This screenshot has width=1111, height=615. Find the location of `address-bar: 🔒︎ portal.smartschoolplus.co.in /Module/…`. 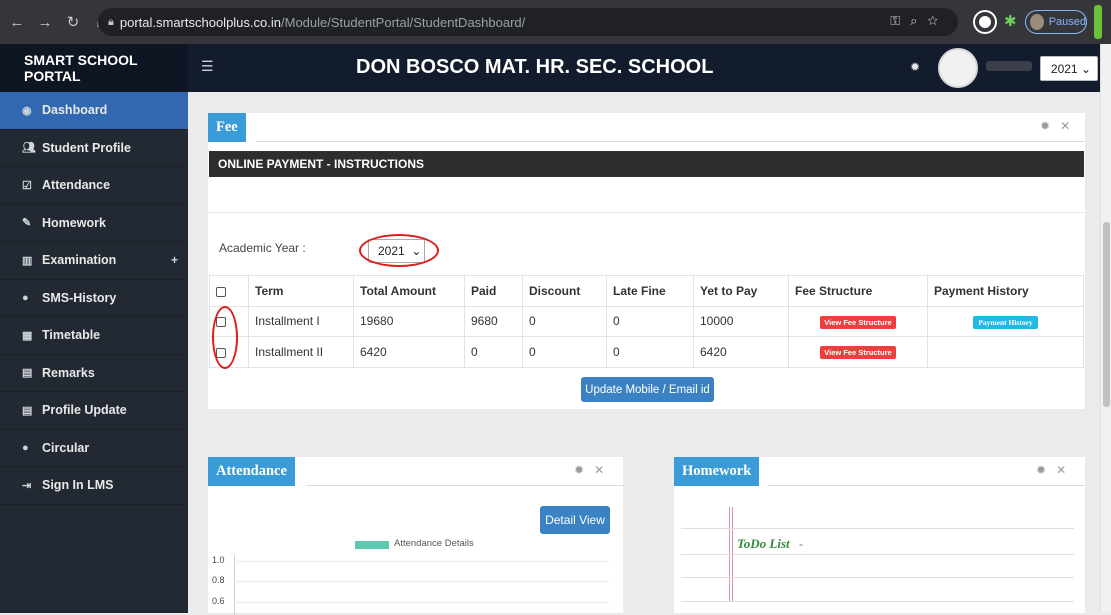

address-bar: 🔒︎ portal.smartschoolplus.co.in /Module/… is located at coordinates (528, 22).